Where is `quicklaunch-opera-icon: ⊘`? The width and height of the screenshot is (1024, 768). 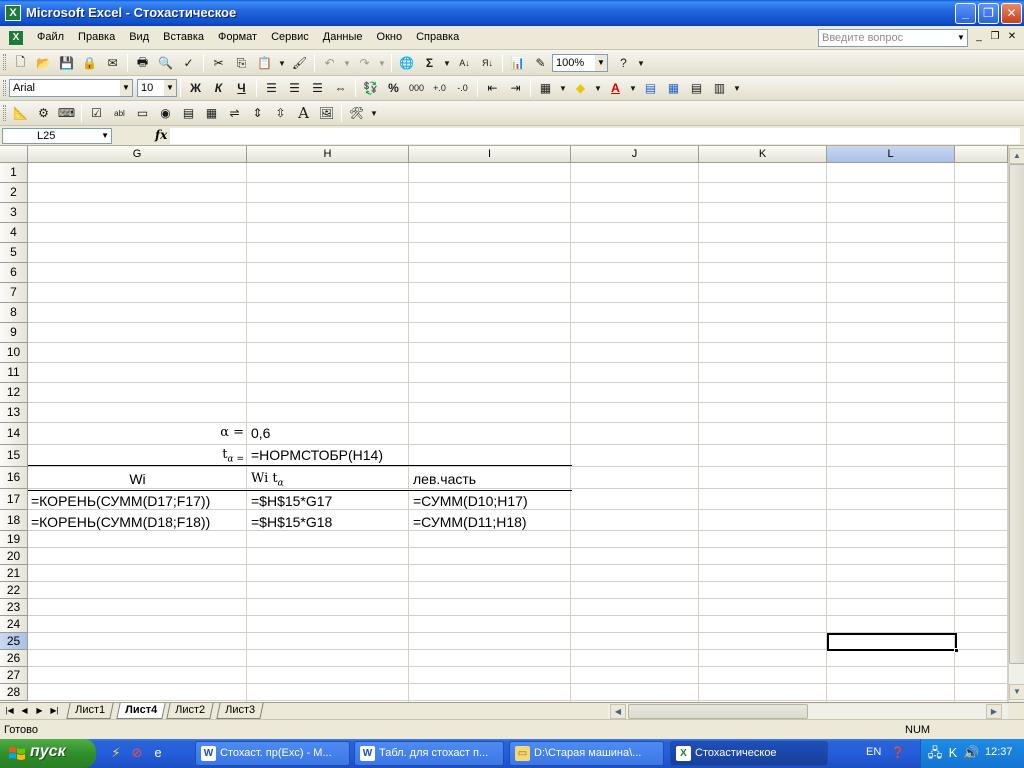 quicklaunch-opera-icon: ⊘ is located at coordinates (137, 753).